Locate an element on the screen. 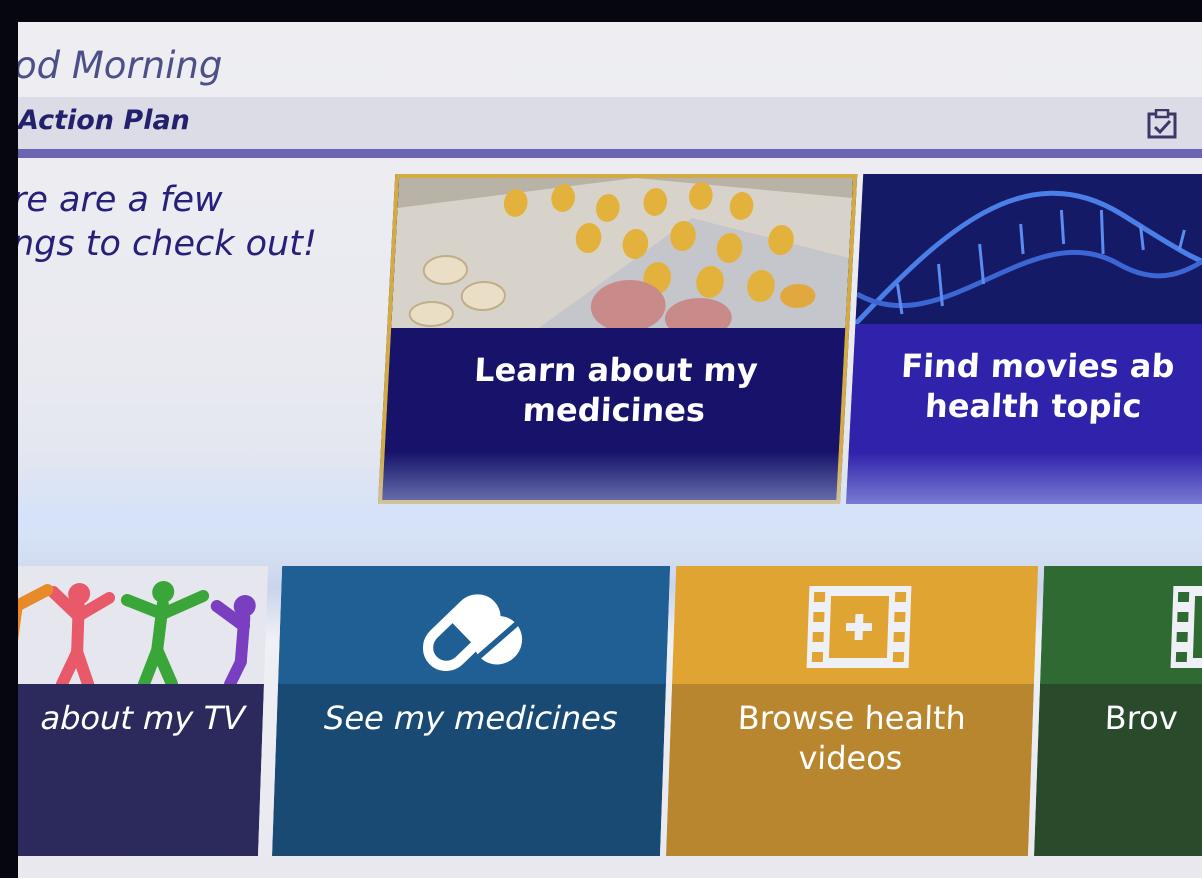 The image size is (1202, 878). film-strip-icon is located at coordinates (1186, 627).